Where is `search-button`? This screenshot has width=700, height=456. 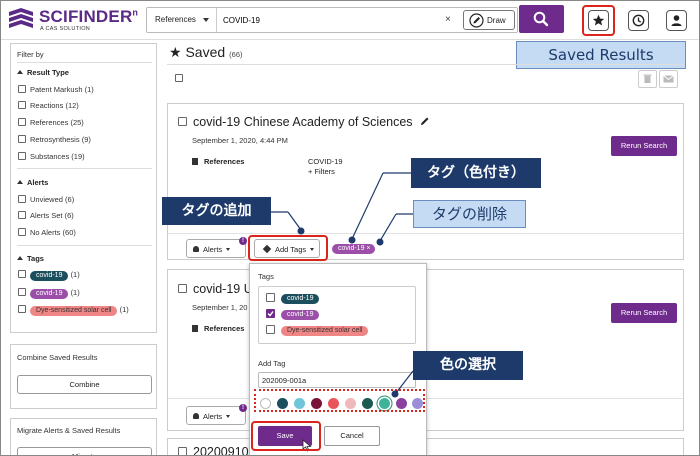
search-button is located at coordinates (541, 19).